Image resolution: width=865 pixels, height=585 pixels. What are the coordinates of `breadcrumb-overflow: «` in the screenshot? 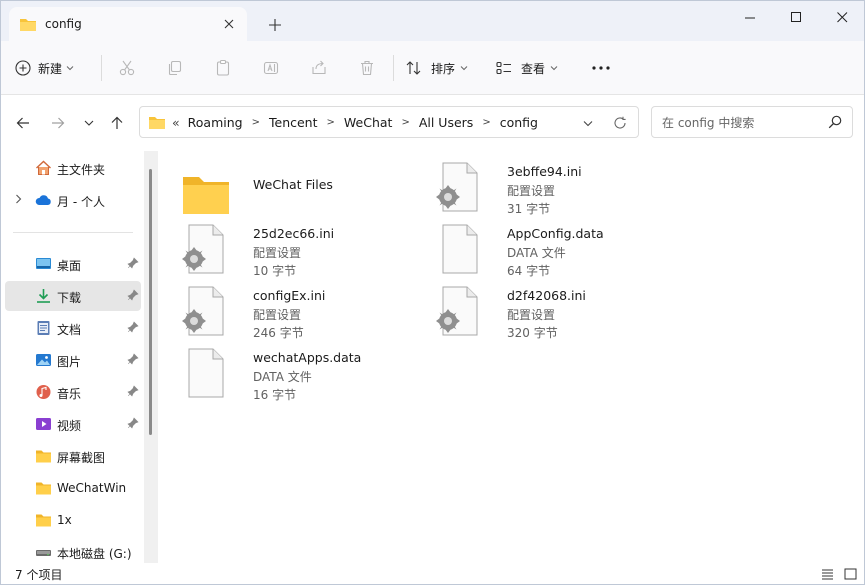 It's located at (176, 122).